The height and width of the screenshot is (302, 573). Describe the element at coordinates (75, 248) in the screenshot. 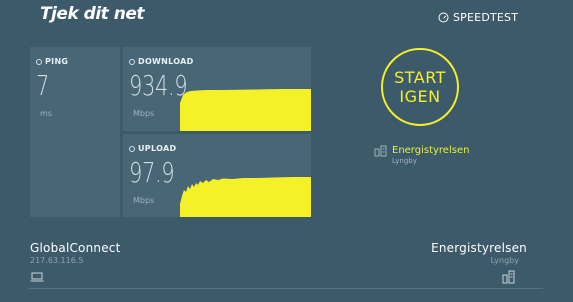

I see `isp-name: GlobalConnect` at that location.